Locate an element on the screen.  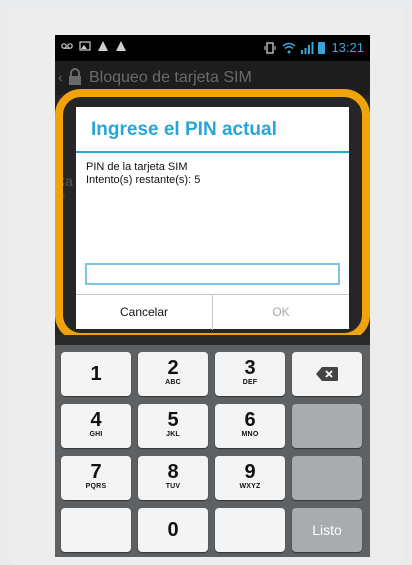
key-digit: 4 is located at coordinates (96, 420).